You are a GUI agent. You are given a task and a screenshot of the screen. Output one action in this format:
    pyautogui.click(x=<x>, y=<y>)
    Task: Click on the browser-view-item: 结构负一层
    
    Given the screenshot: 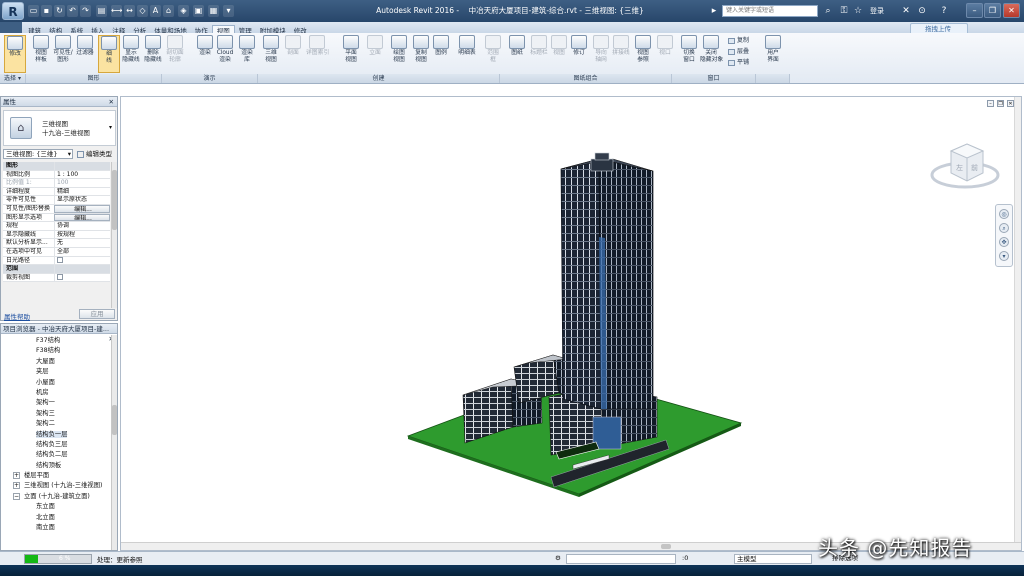 What is the action you would take?
    pyautogui.click(x=59, y=435)
    